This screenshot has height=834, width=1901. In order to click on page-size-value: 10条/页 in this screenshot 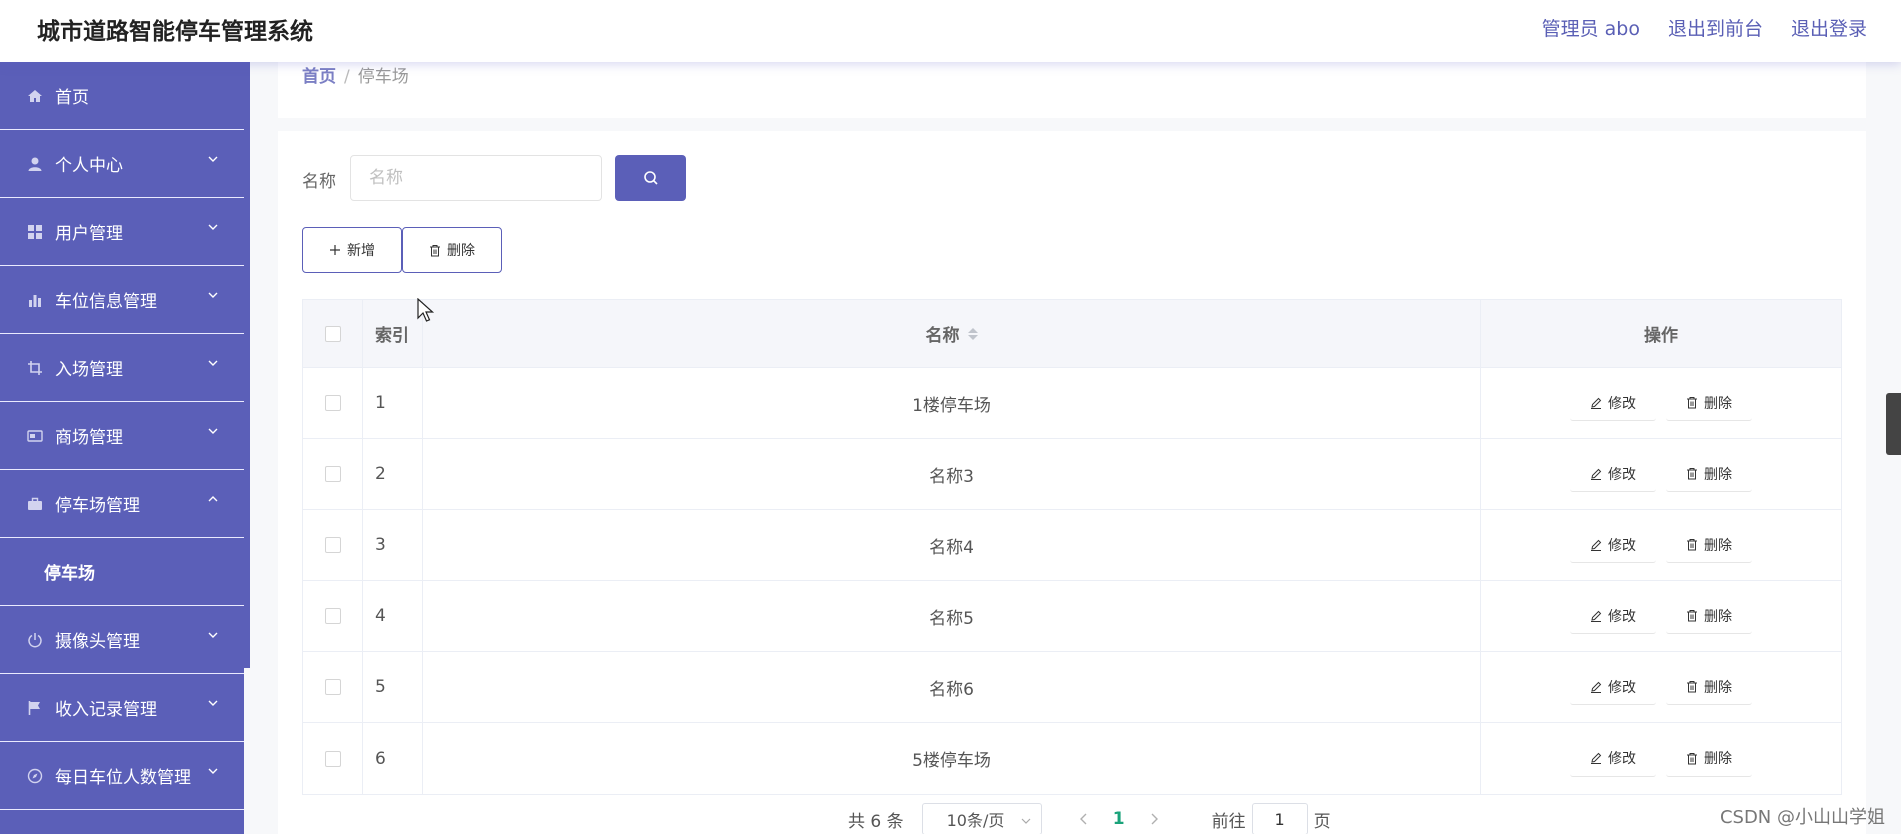, I will do `click(975, 820)`.